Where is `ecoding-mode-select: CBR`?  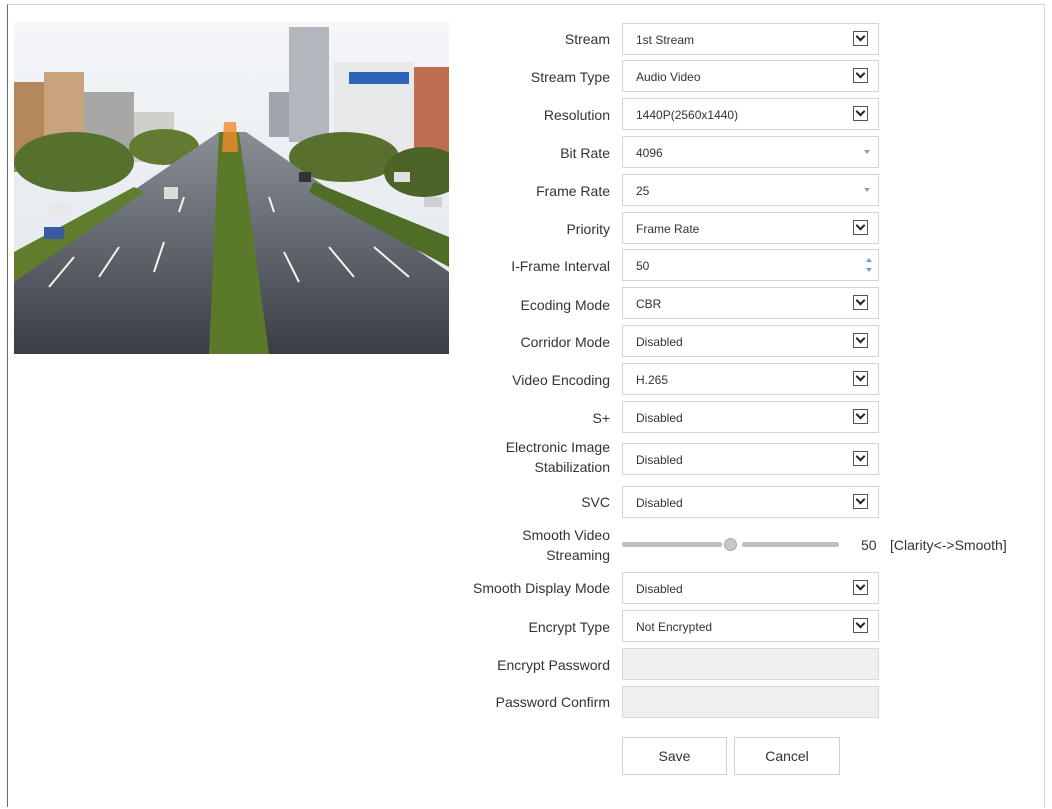 ecoding-mode-select: CBR is located at coordinates (750, 303).